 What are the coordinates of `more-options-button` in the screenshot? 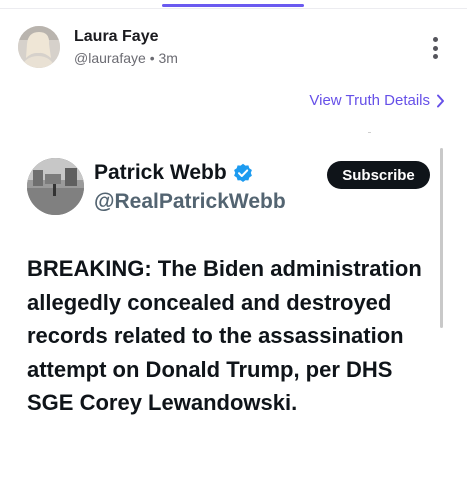 It's located at (435, 48).